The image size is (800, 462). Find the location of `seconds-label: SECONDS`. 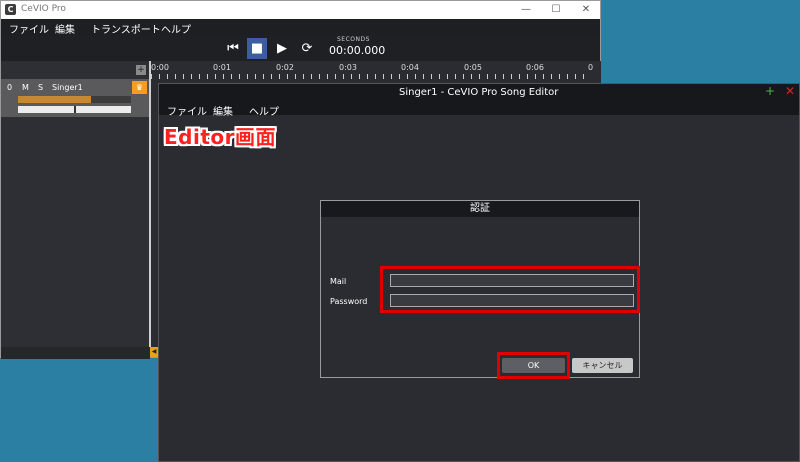

seconds-label: SECONDS is located at coordinates (353, 39).